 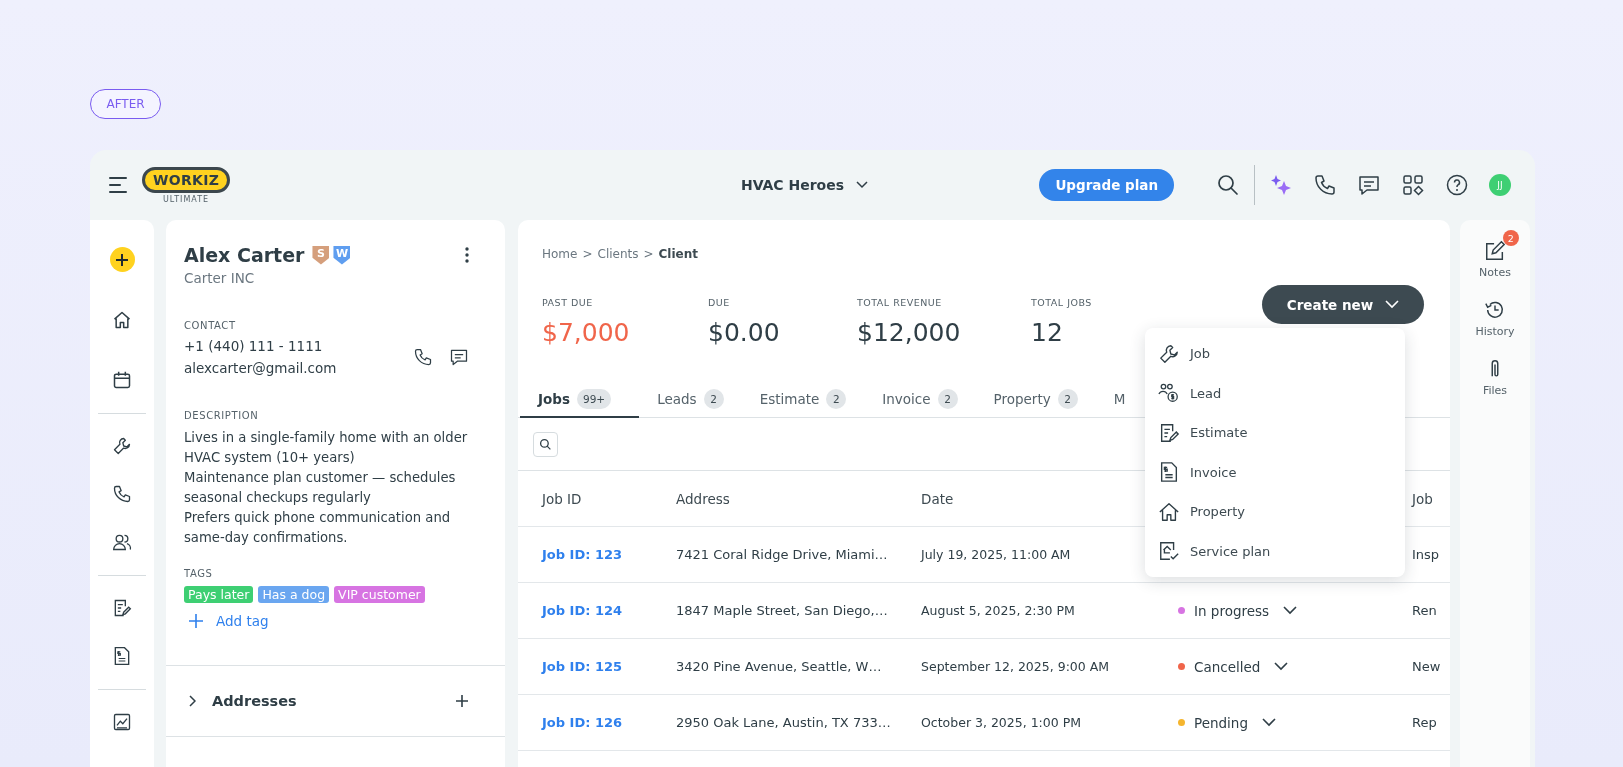 I want to click on plan-tier-label: ULTIMATE, so click(x=186, y=199).